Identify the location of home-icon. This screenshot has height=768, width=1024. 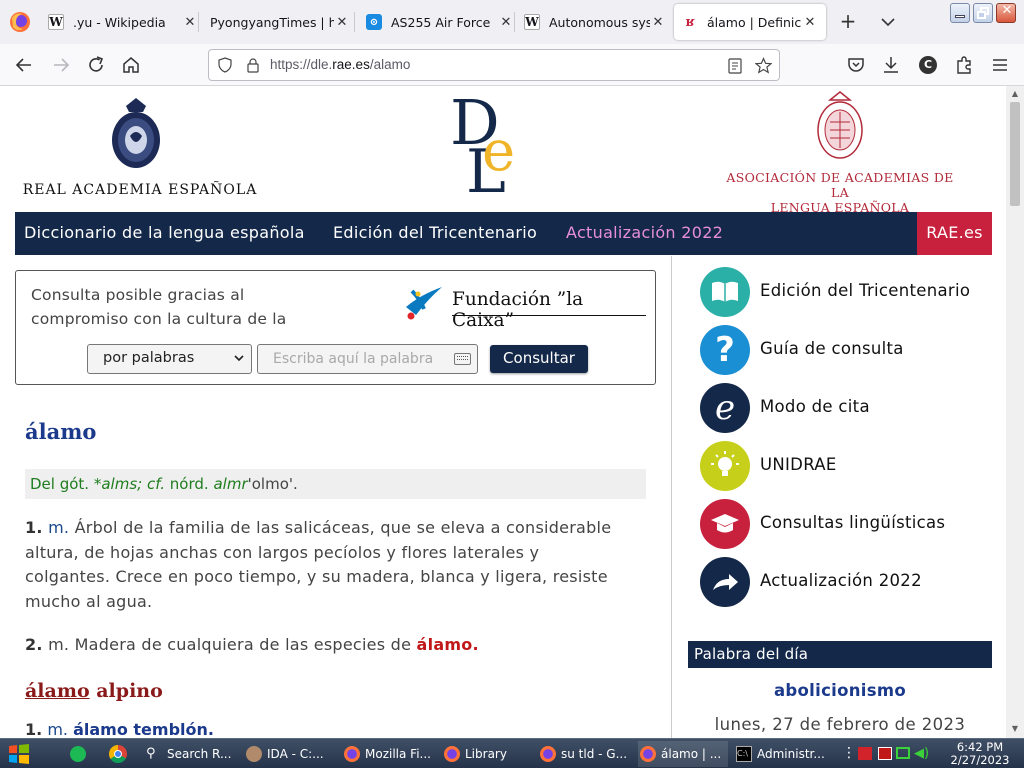
(131, 65).